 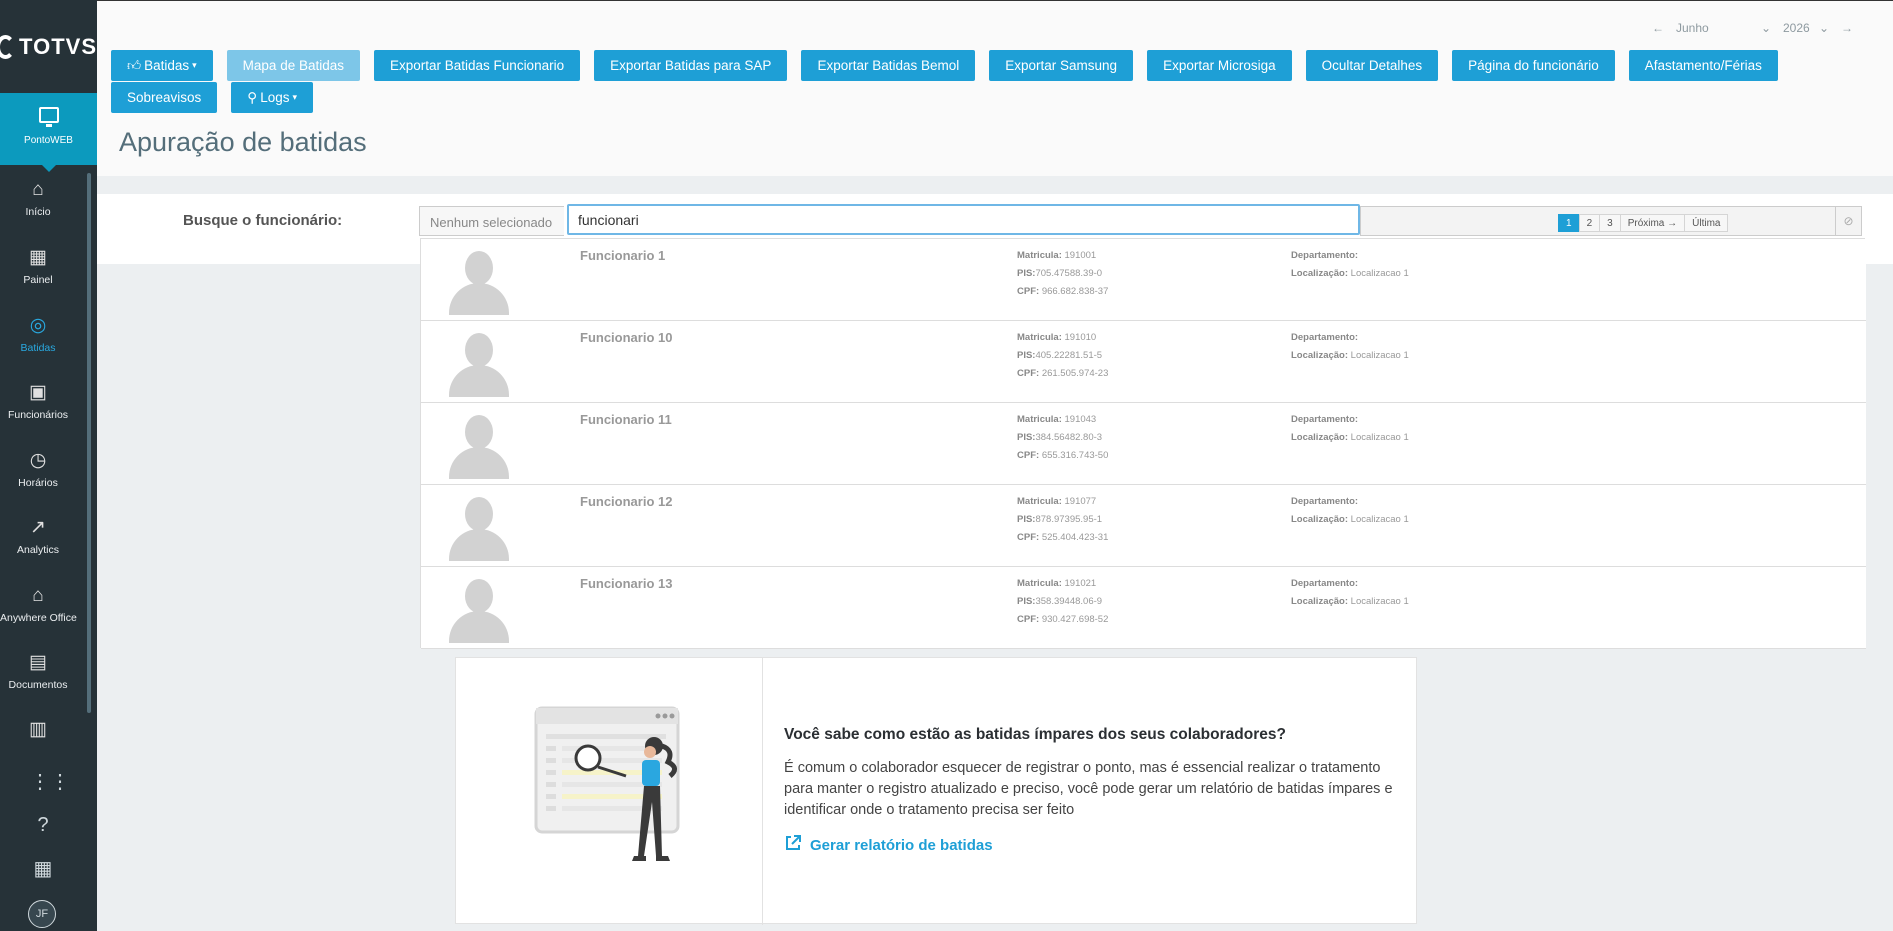 I want to click on page-1-button: 1, so click(x=1569, y=223).